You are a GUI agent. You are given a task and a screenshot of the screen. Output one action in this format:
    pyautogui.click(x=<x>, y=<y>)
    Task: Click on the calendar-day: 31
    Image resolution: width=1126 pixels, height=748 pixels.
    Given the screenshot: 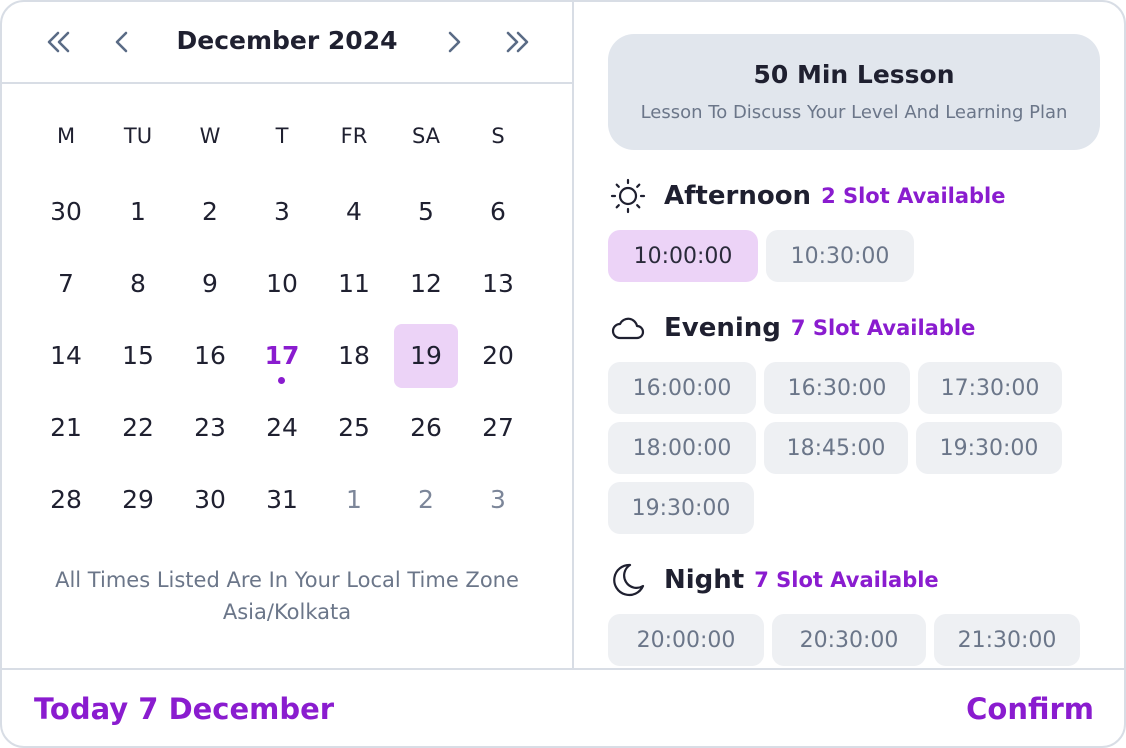 What is the action you would take?
    pyautogui.click(x=282, y=500)
    